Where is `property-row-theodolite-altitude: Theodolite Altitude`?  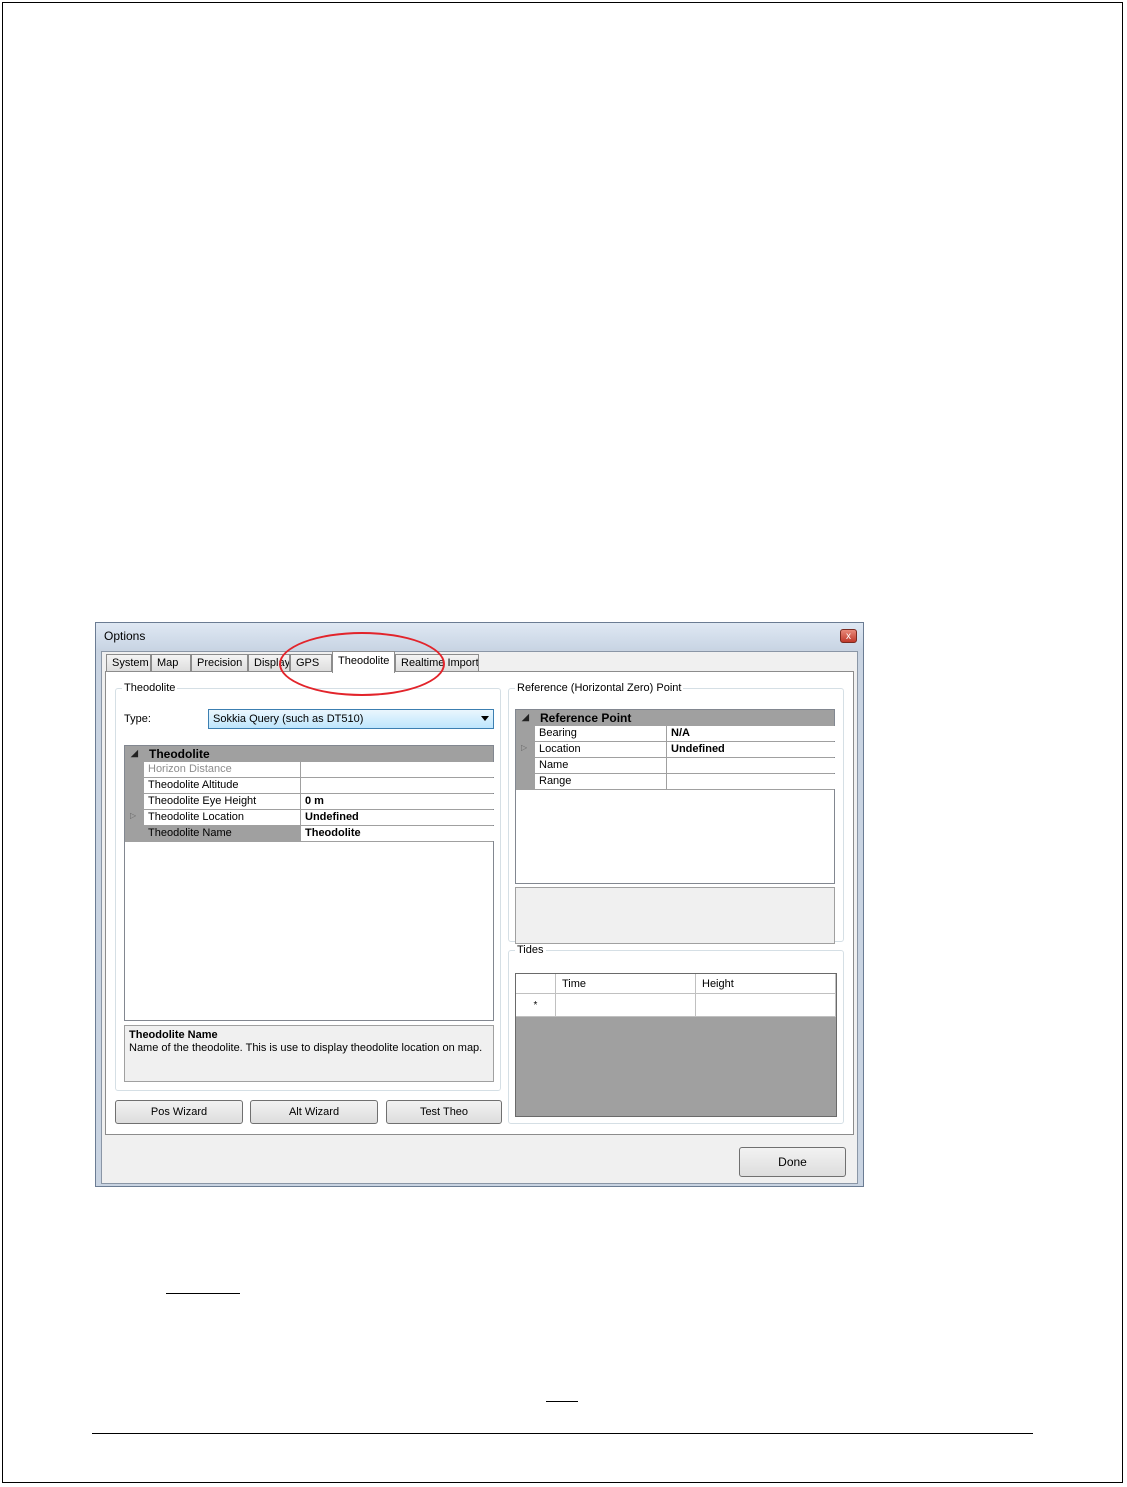
property-row-theodolite-altitude: Theodolite Altitude is located at coordinates (310, 785).